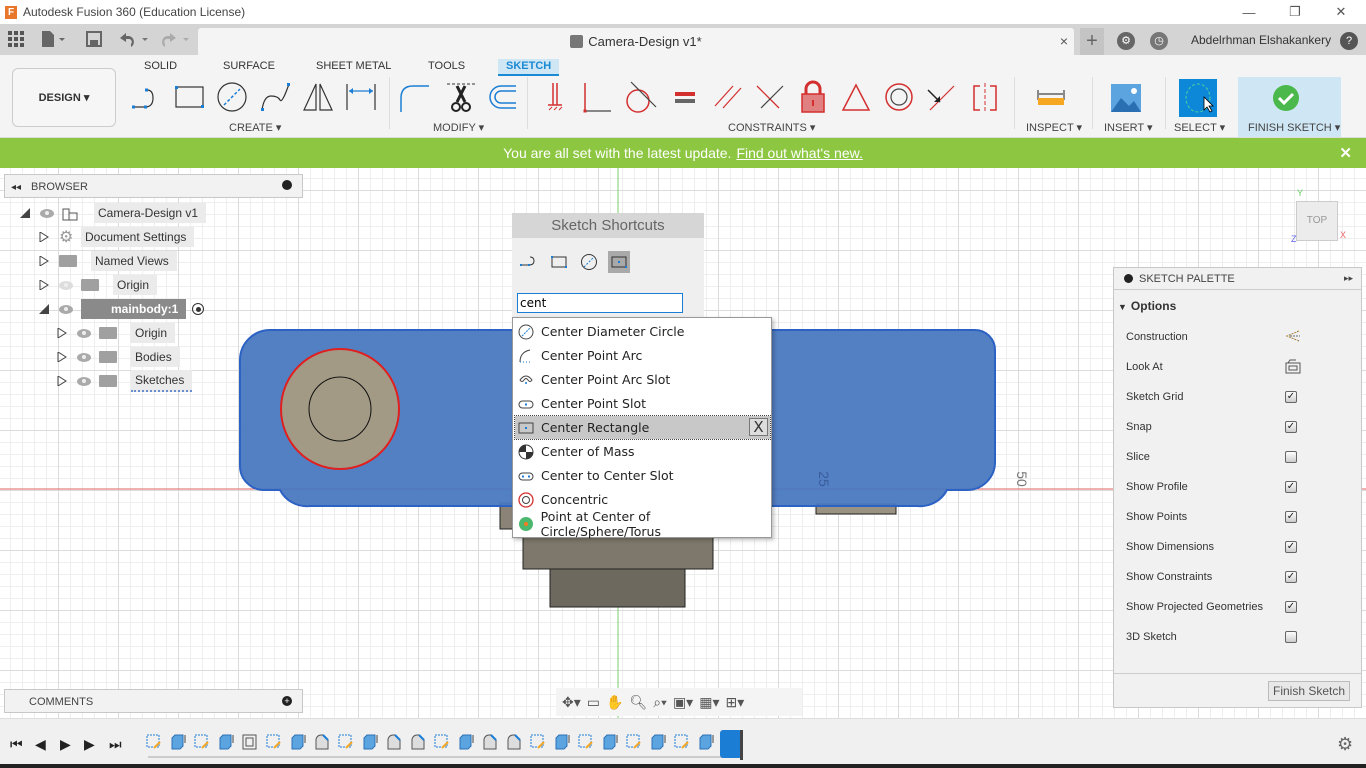 The height and width of the screenshot is (768, 1366). I want to click on redo-button, so click(177, 39).